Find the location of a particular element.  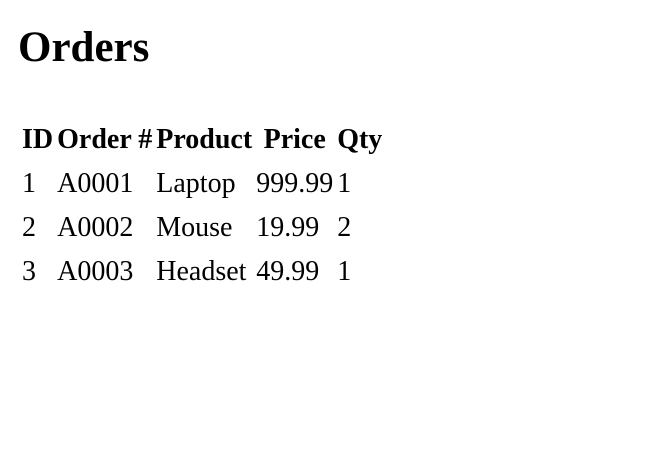

cell-qty: 2 is located at coordinates (344, 227).